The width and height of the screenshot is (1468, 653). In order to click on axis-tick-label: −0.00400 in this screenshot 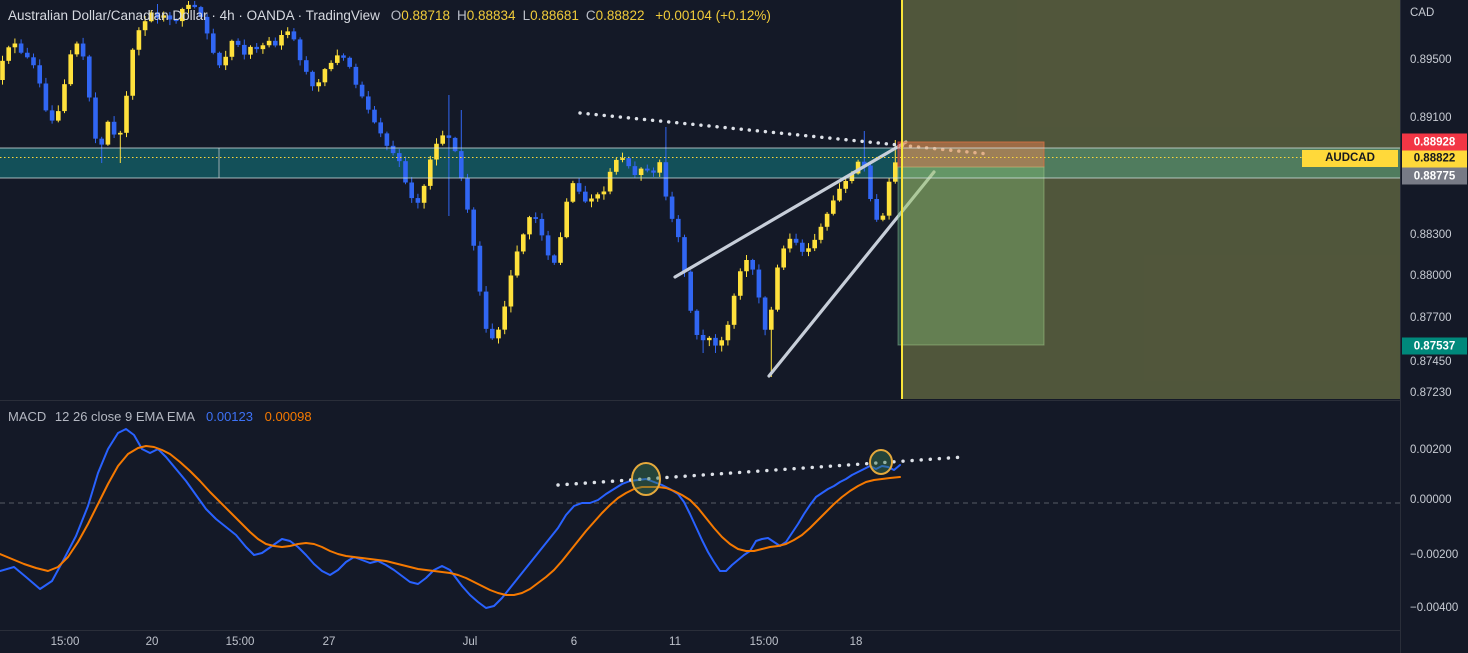, I will do `click(1434, 608)`.